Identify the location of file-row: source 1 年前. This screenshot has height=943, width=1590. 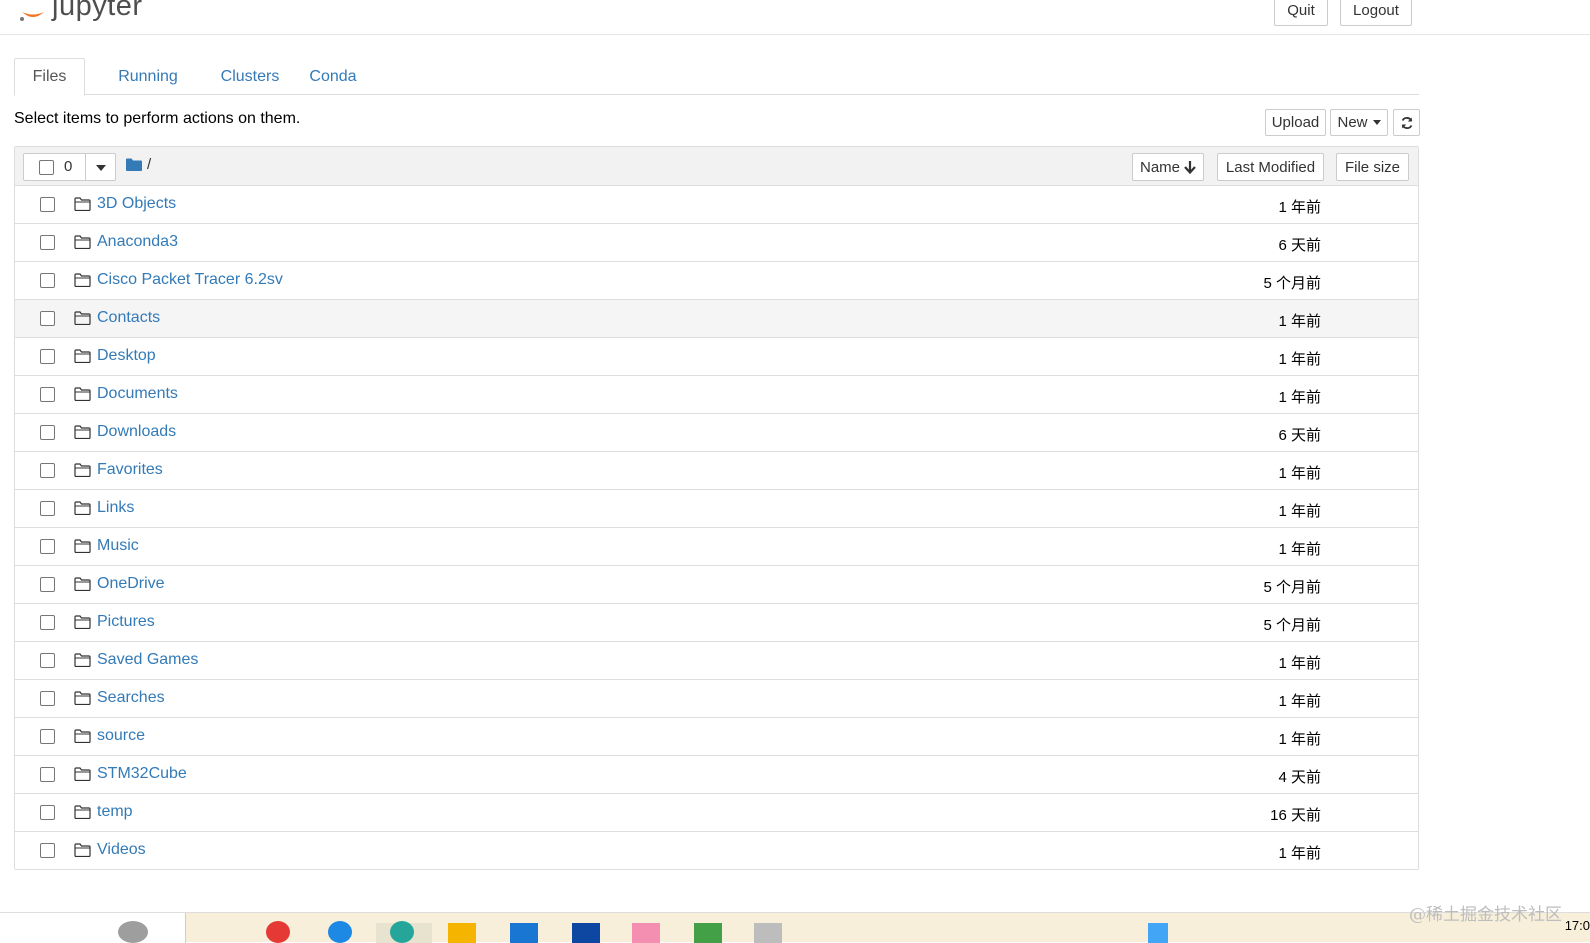
(716, 737).